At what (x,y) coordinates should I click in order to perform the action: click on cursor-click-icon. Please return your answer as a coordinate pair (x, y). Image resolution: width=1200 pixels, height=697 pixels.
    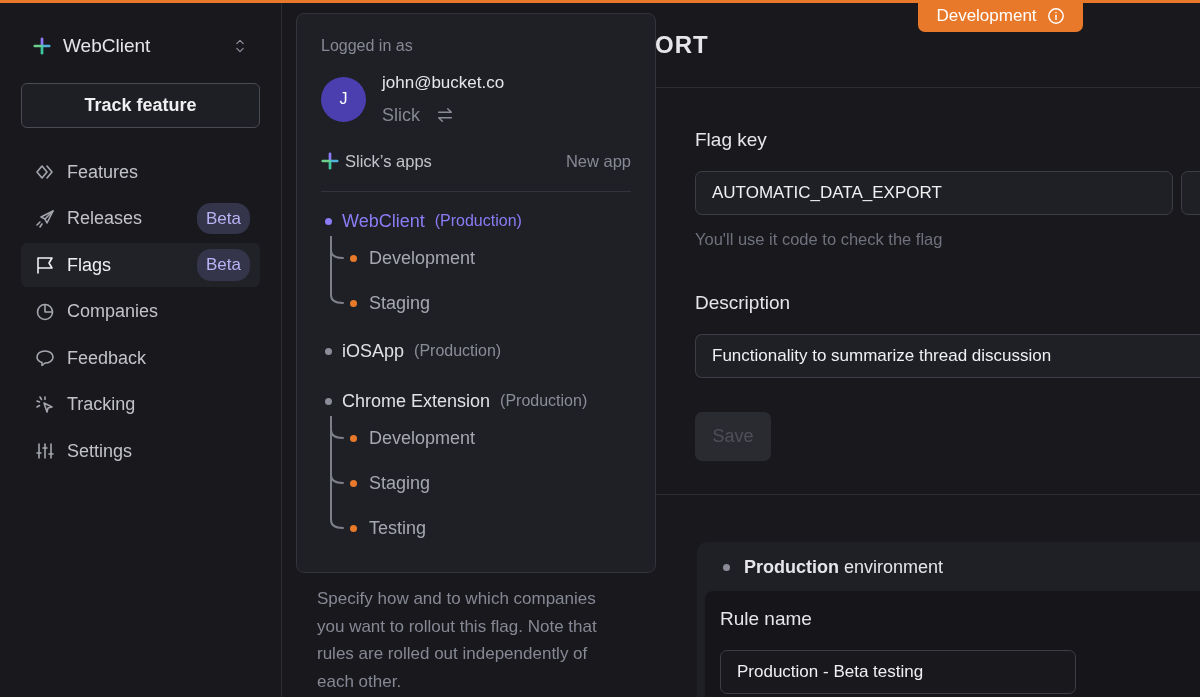
    Looking at the image, I should click on (45, 404).